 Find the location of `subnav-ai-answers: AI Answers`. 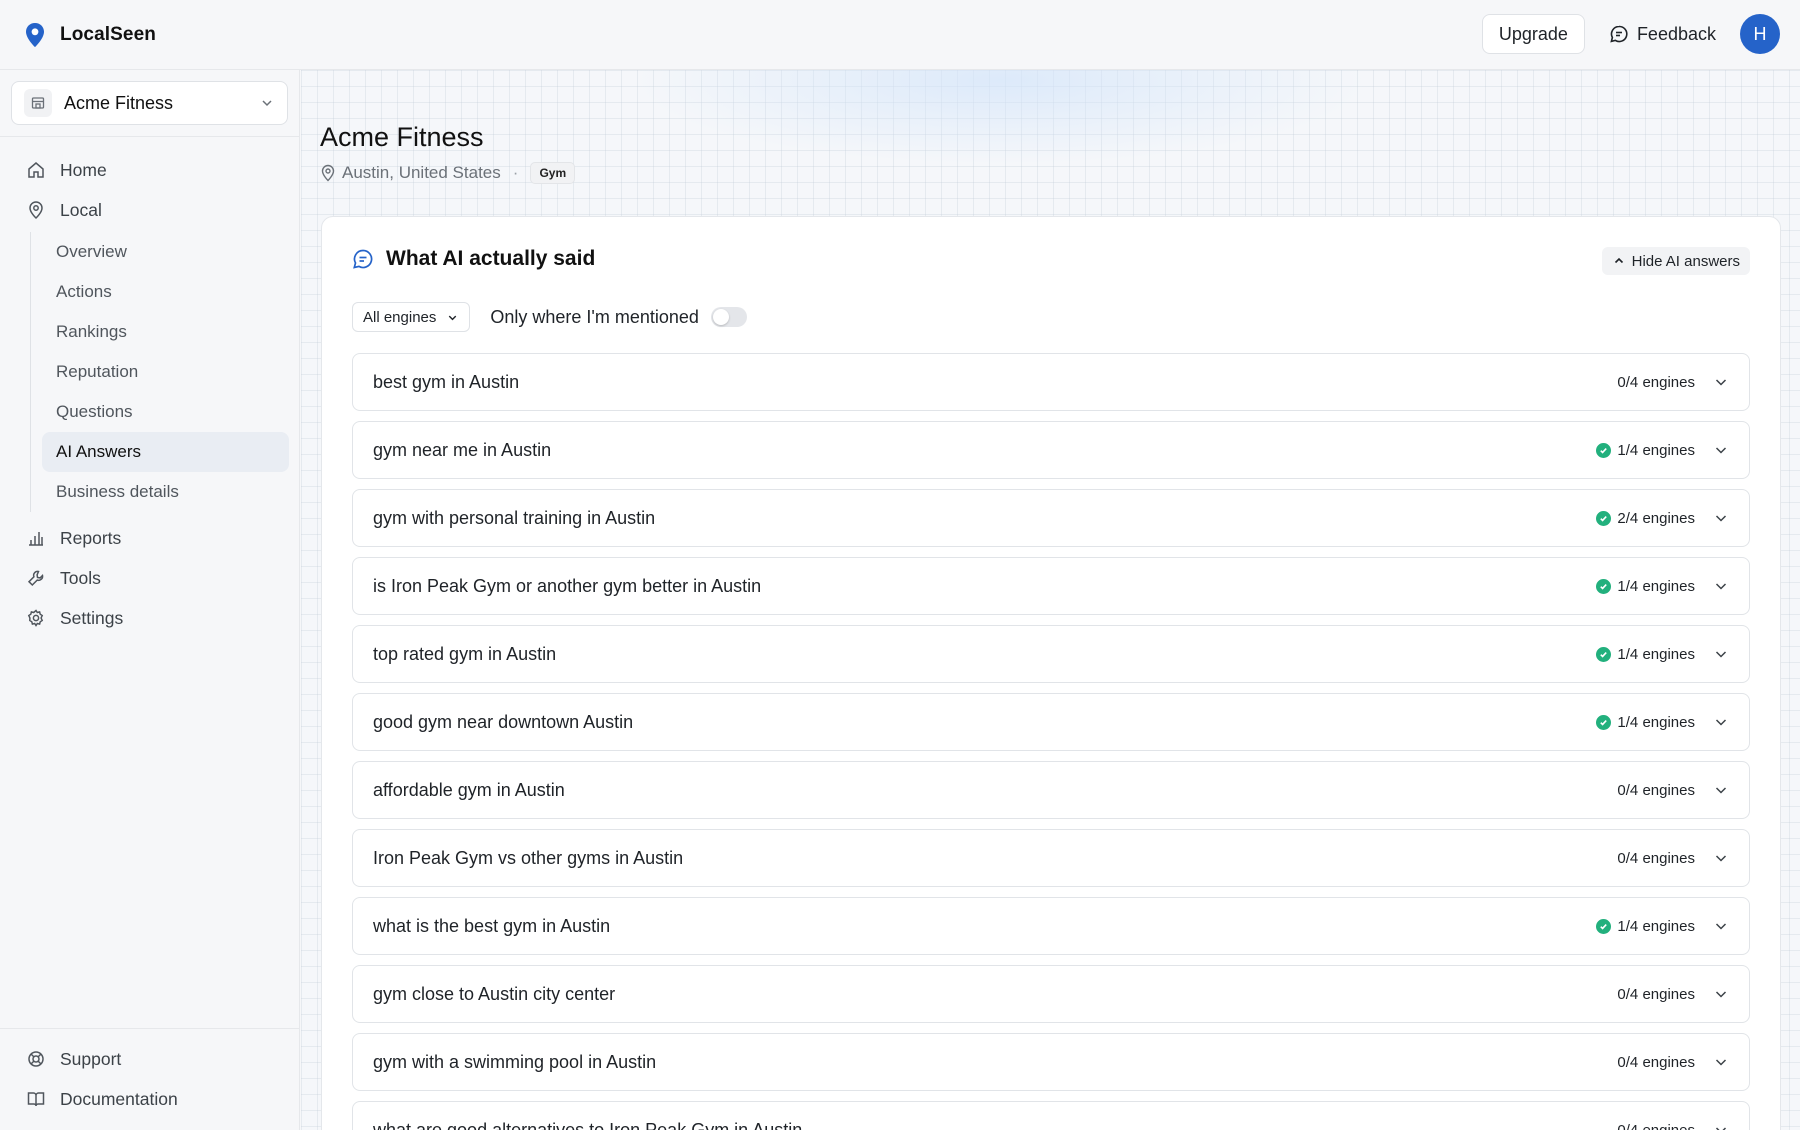

subnav-ai-answers: AI Answers is located at coordinates (165, 452).